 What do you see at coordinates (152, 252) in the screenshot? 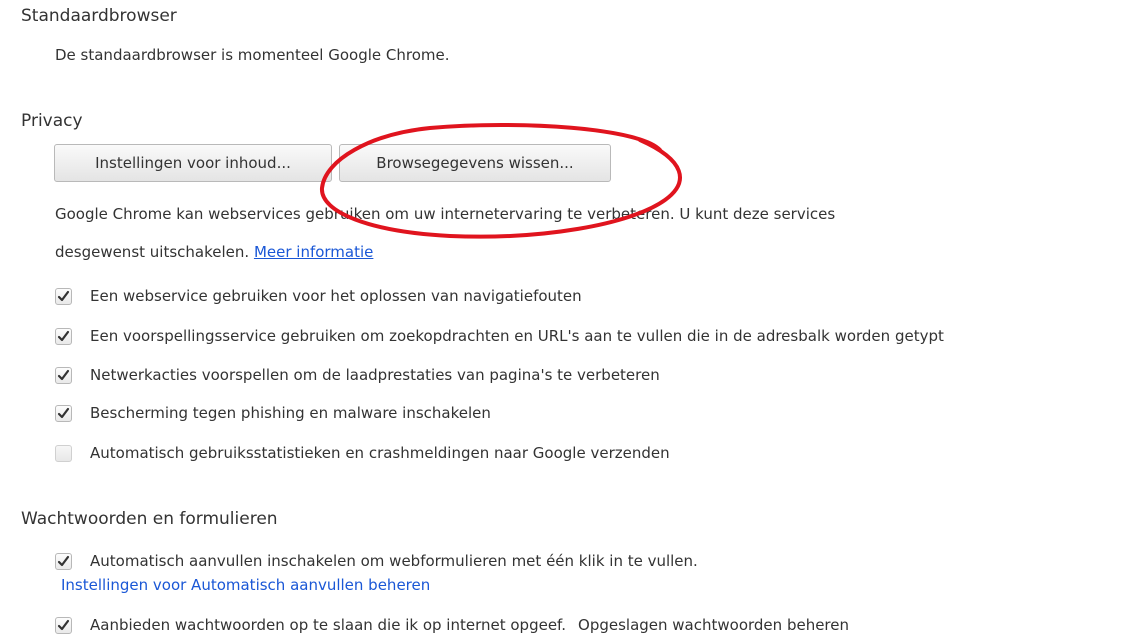
I see `privacy-description-end: desgewenst uitschakelen.` at bounding box center [152, 252].